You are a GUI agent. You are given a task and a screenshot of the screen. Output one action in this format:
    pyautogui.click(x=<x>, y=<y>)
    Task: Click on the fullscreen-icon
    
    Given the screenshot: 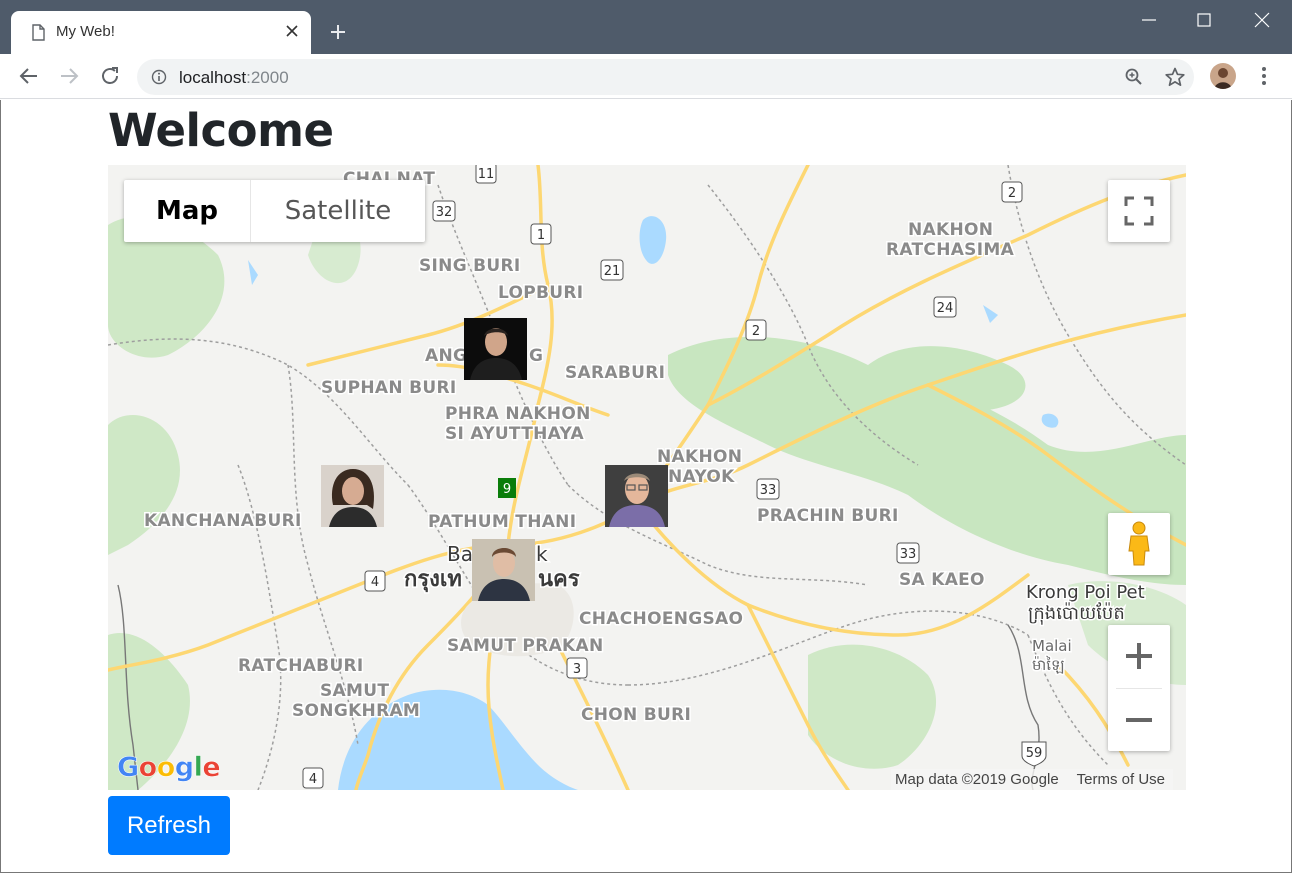 What is the action you would take?
    pyautogui.click(x=1139, y=211)
    